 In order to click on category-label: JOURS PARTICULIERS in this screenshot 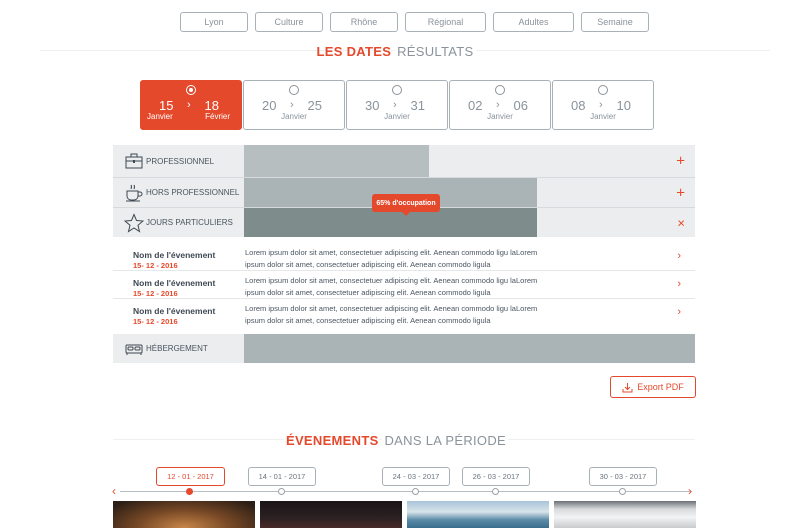, I will do `click(189, 222)`.